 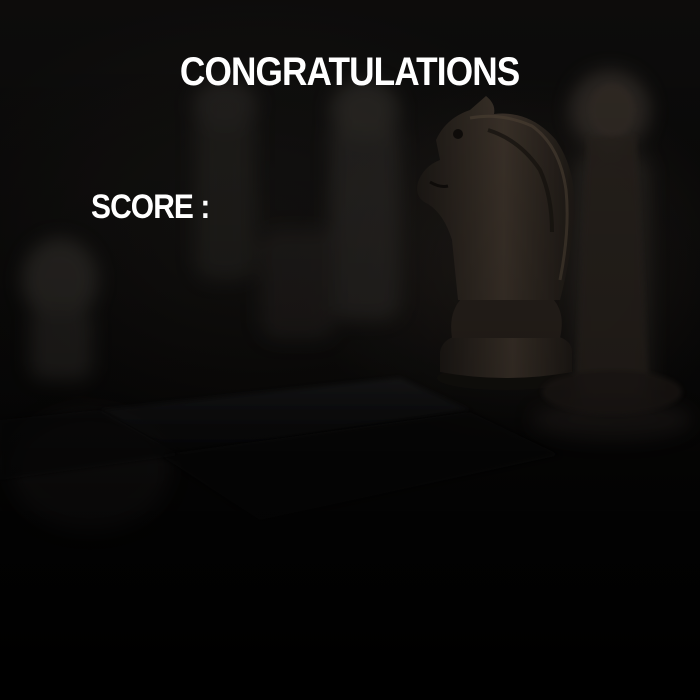 What do you see at coordinates (349, 72) in the screenshot?
I see `congratulations-title: CONGRATULATIONS` at bounding box center [349, 72].